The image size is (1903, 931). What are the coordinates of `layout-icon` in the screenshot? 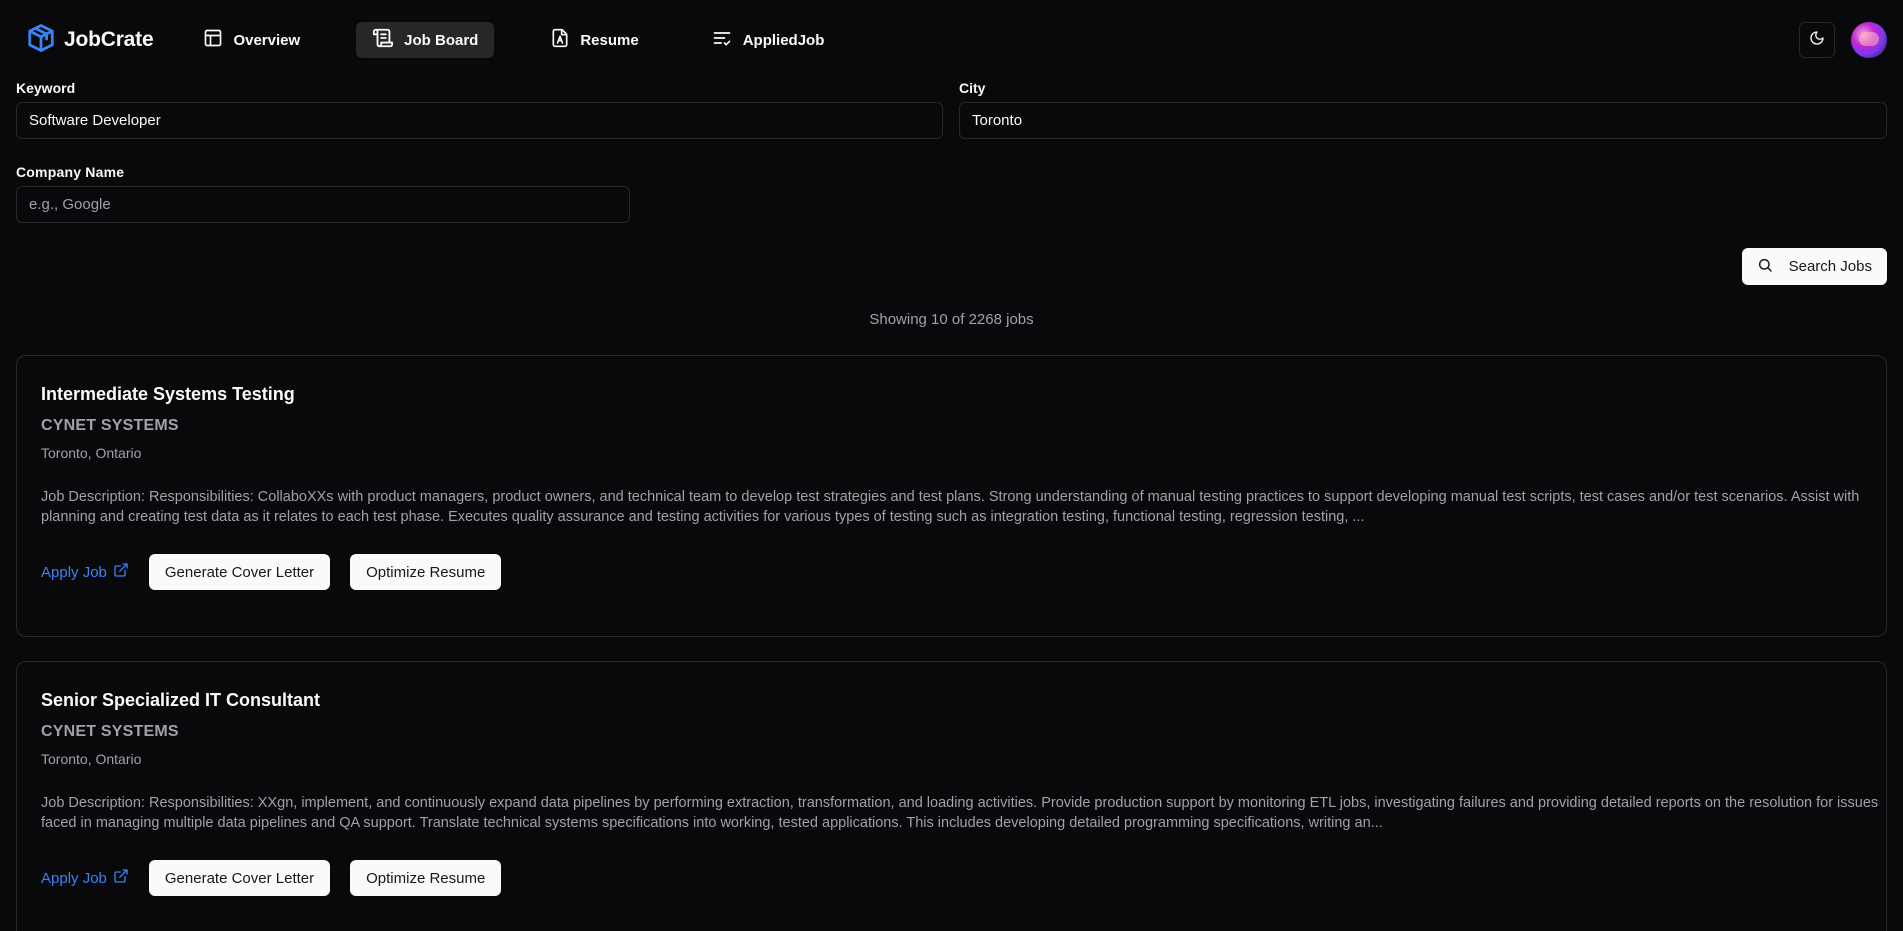 It's located at (213, 40).